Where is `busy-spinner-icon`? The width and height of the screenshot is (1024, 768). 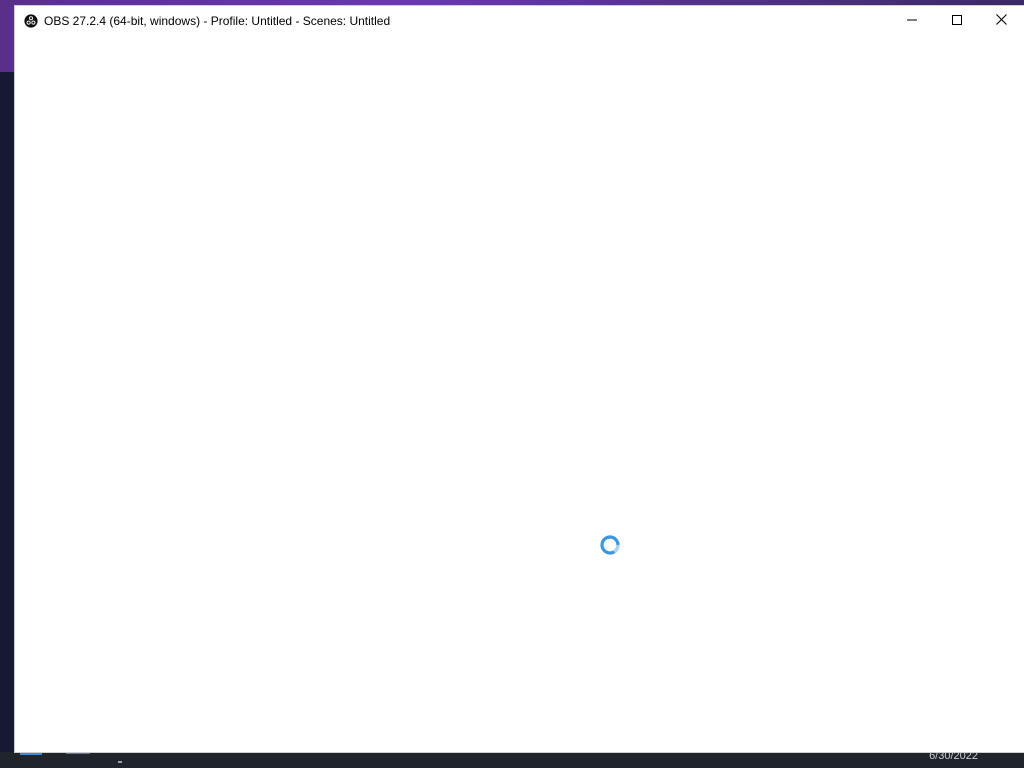
busy-spinner-icon is located at coordinates (610, 545).